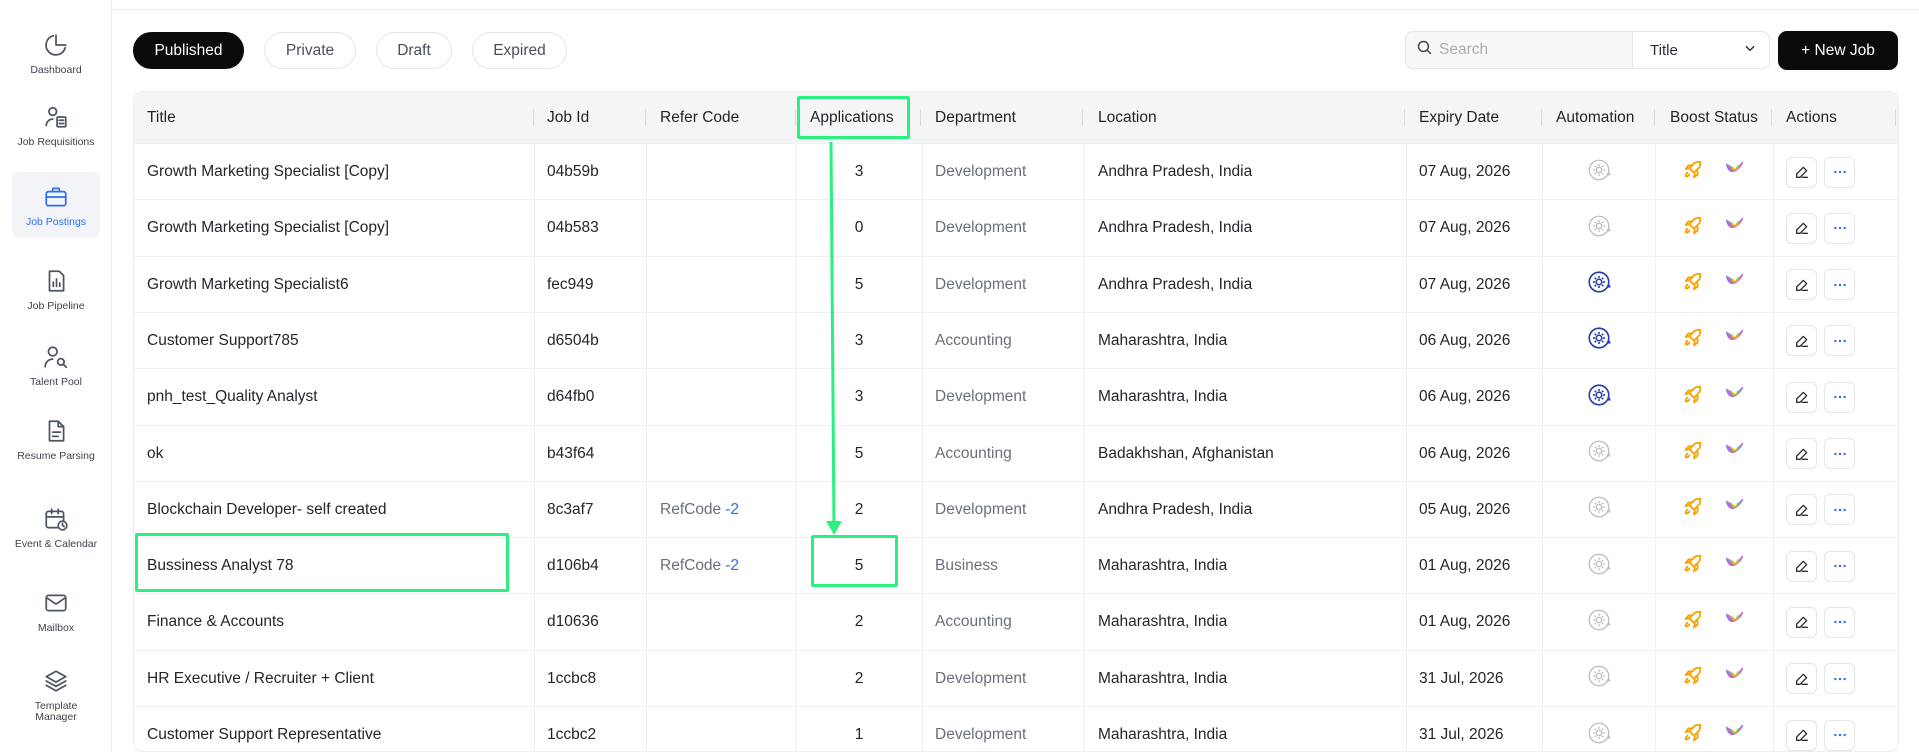  I want to click on column-header-applications: Applications, so click(852, 117).